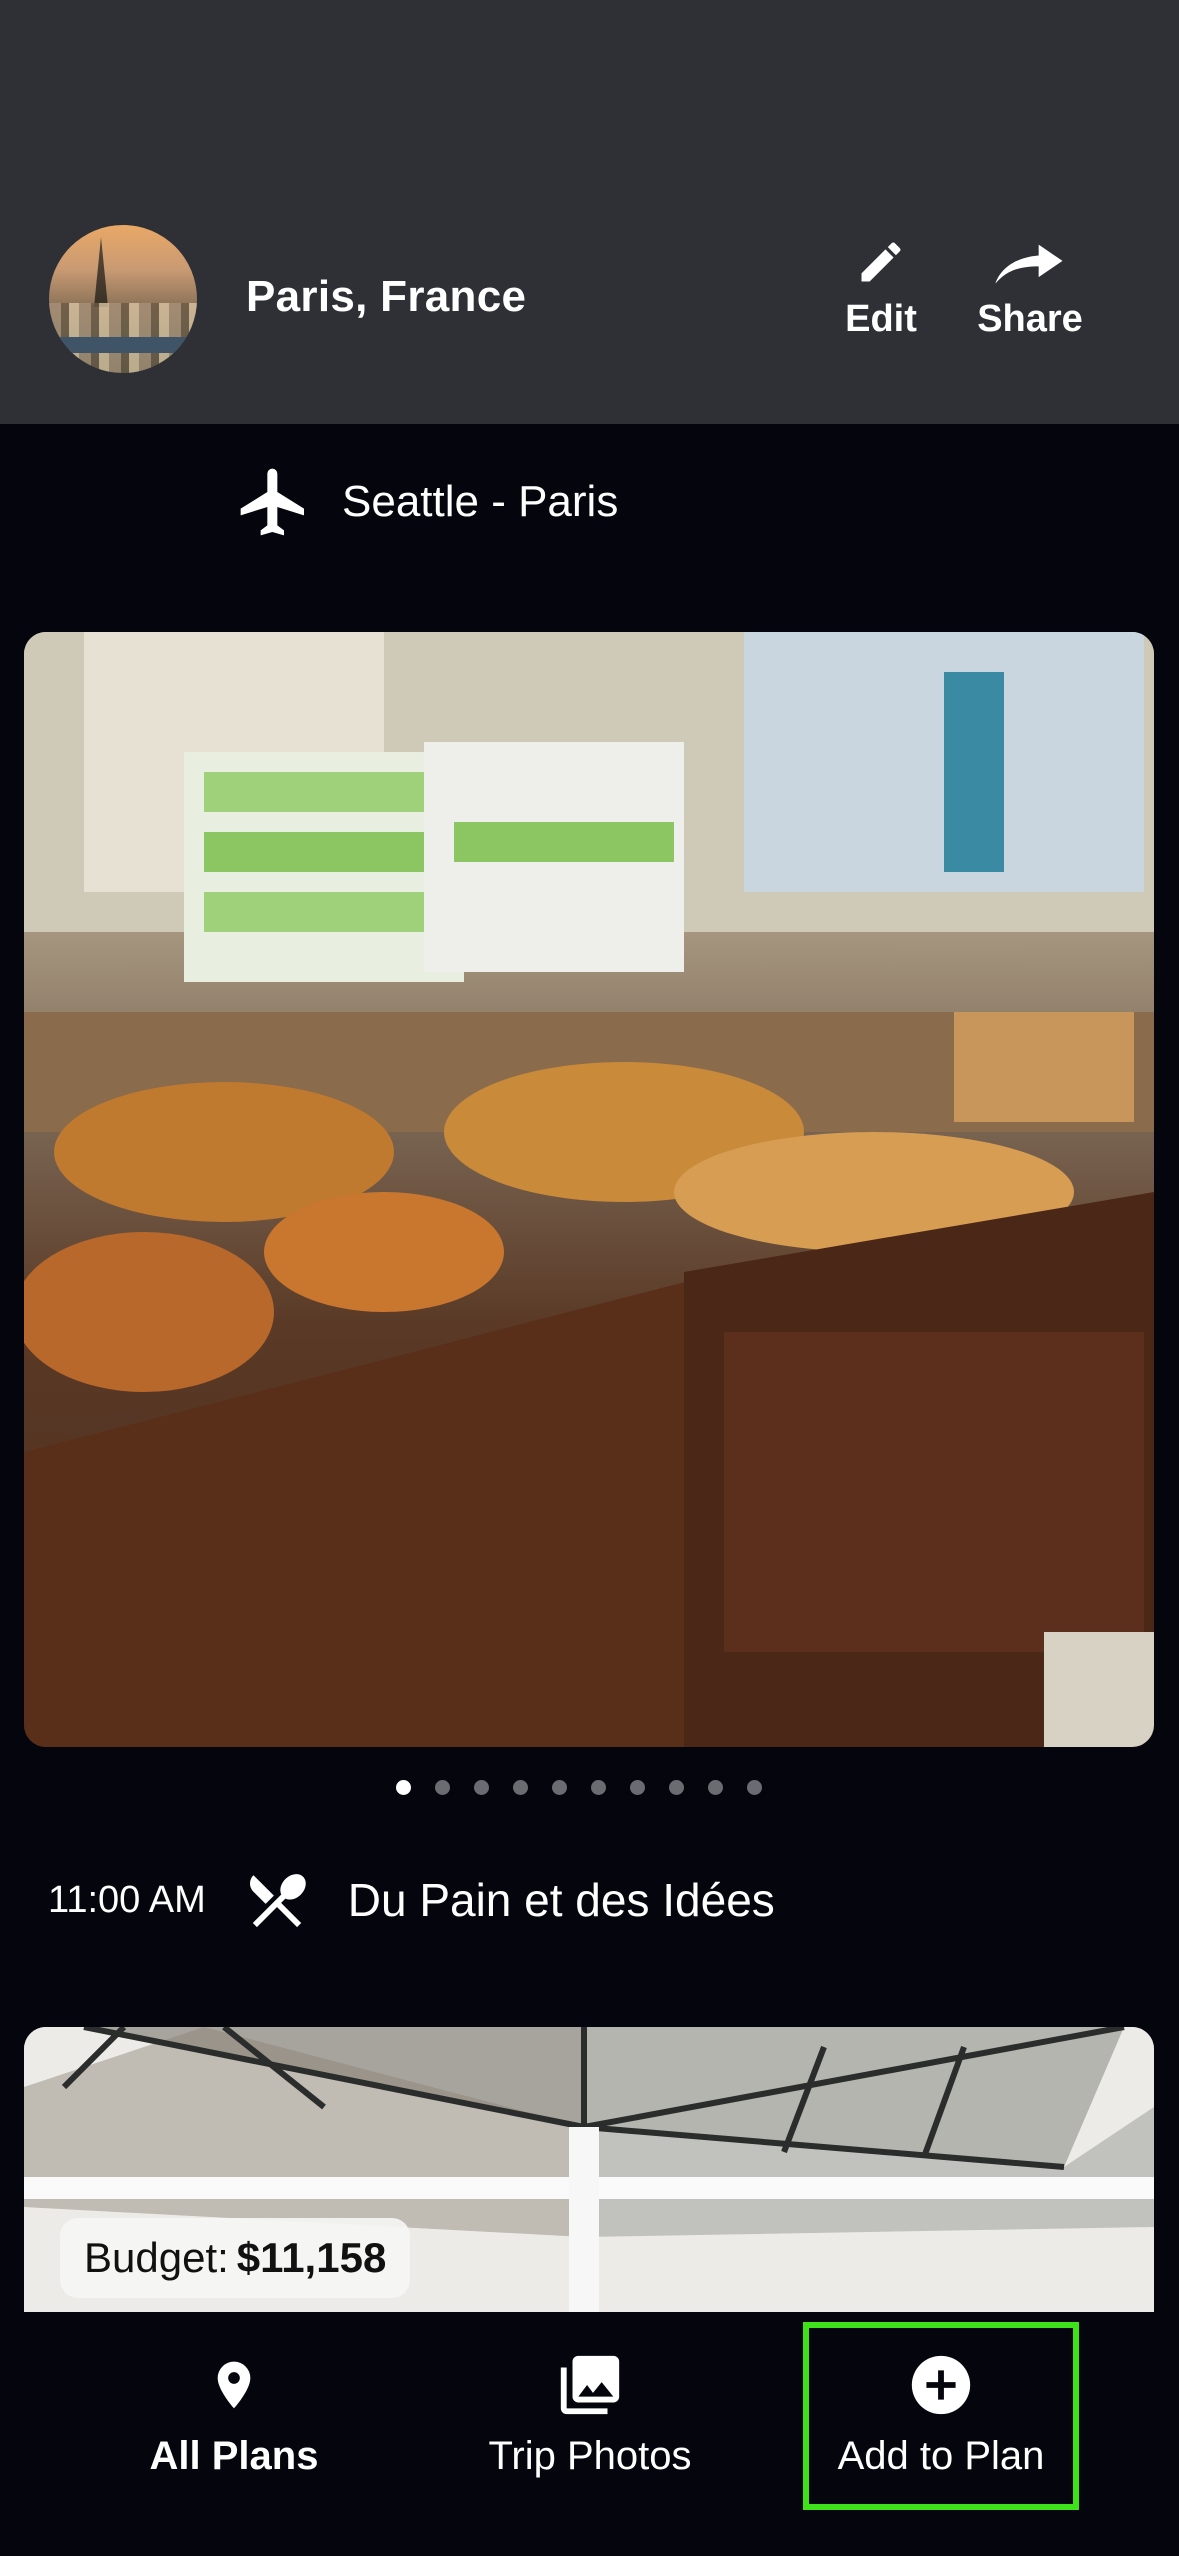 The height and width of the screenshot is (2556, 1179). What do you see at coordinates (590, 2417) in the screenshot?
I see `tab-trip-photos: Trip Photos` at bounding box center [590, 2417].